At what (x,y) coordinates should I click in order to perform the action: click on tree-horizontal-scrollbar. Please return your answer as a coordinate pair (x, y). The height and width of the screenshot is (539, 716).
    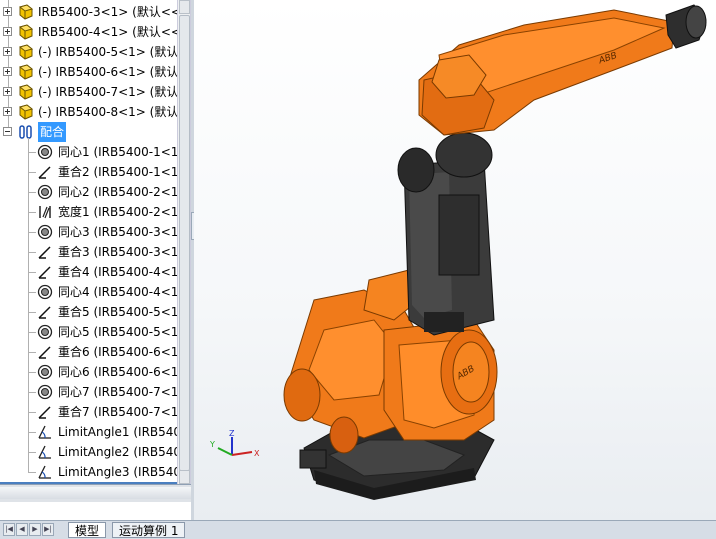
    Looking at the image, I should click on (95, 493).